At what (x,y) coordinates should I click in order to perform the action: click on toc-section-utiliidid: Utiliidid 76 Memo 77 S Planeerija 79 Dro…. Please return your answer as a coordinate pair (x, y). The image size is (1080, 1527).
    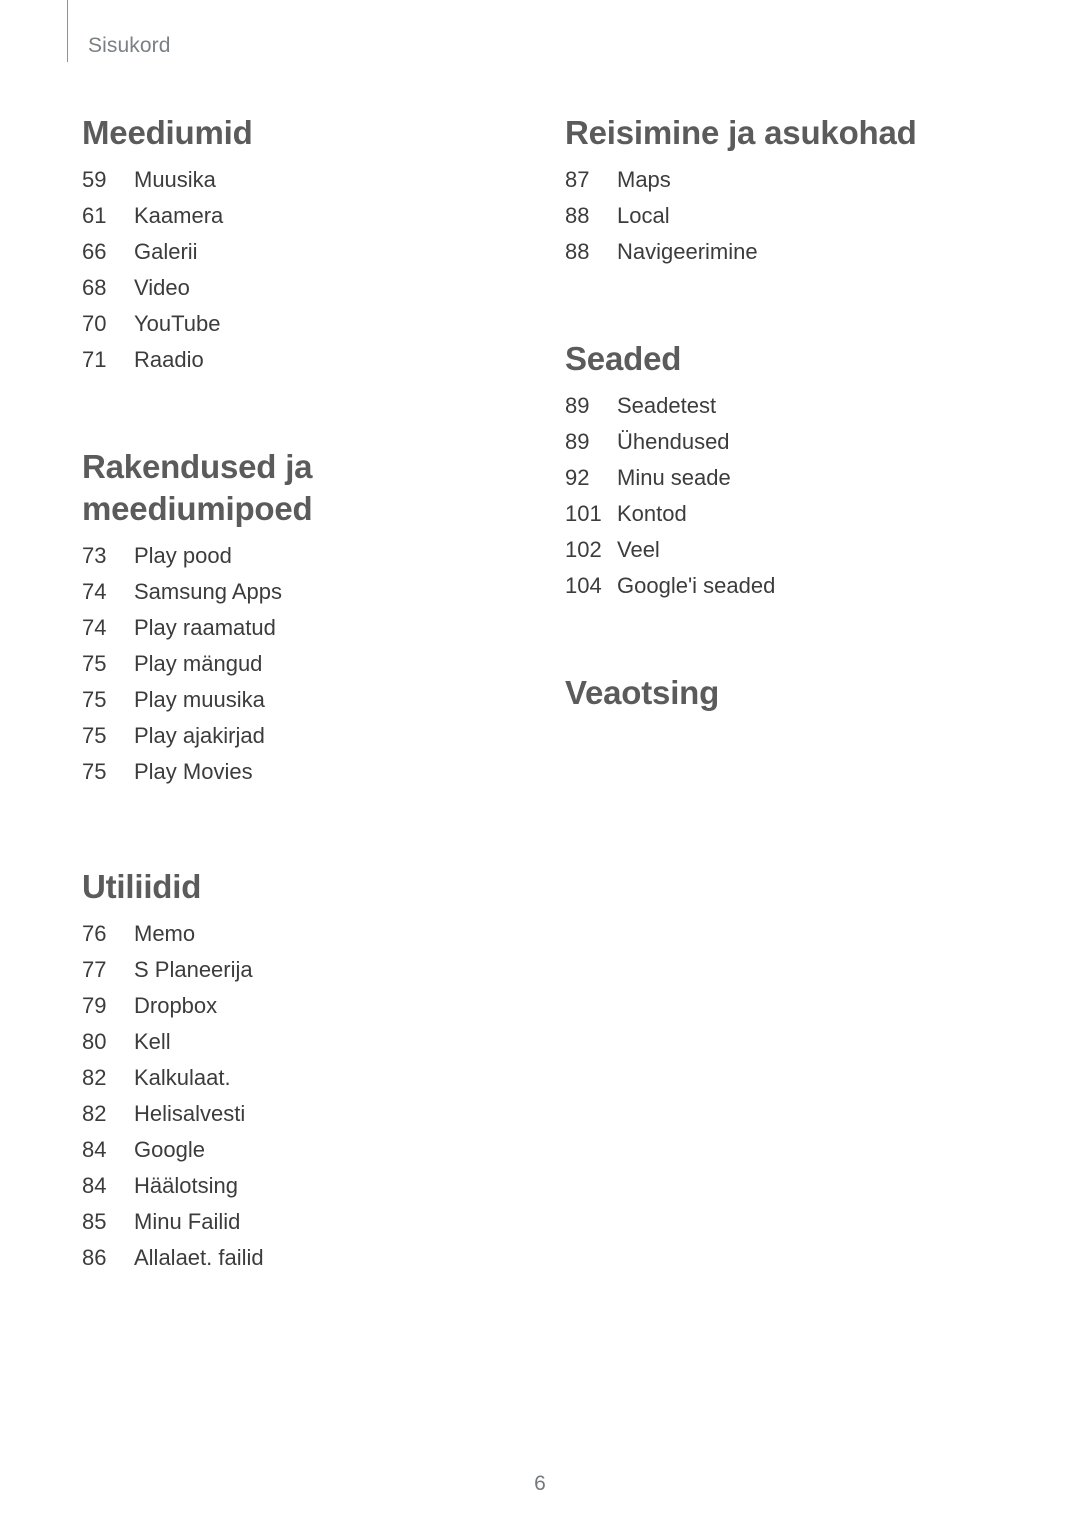
    Looking at the image, I should click on (297, 1071).